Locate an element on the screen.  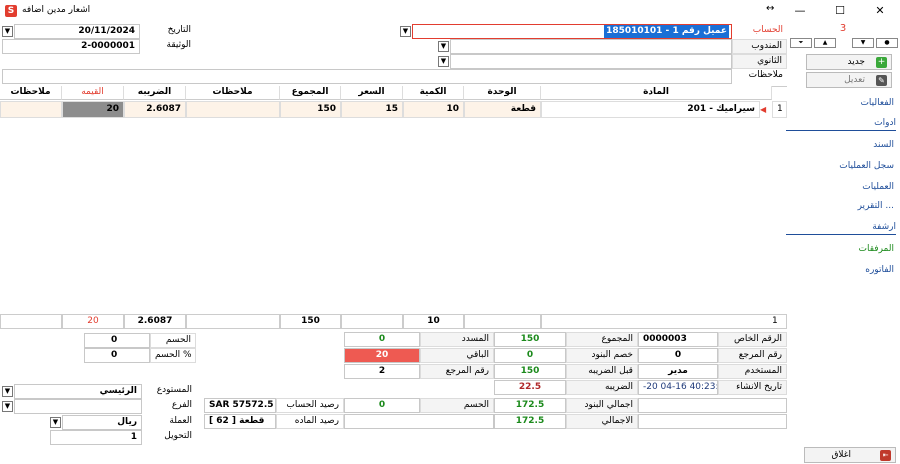
agent-dropdown-icon: ▼ is located at coordinates (443, 46).